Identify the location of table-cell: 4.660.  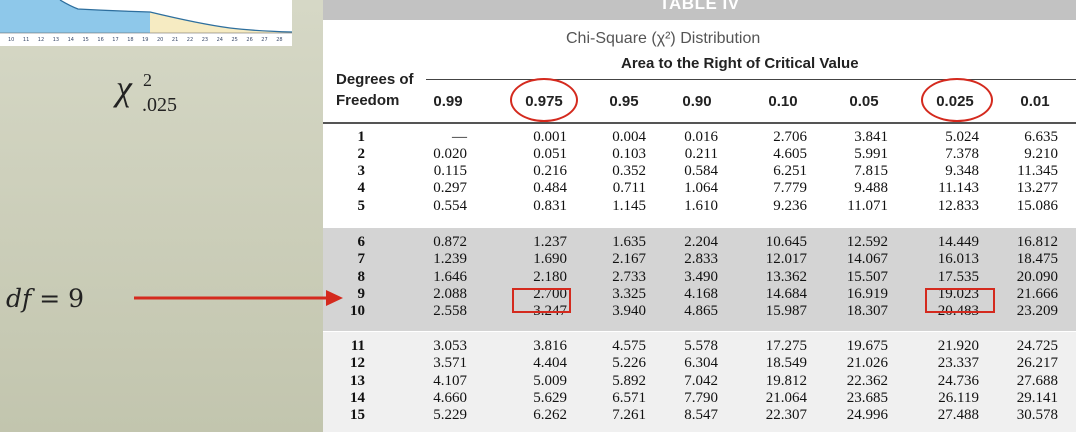
(450, 398).